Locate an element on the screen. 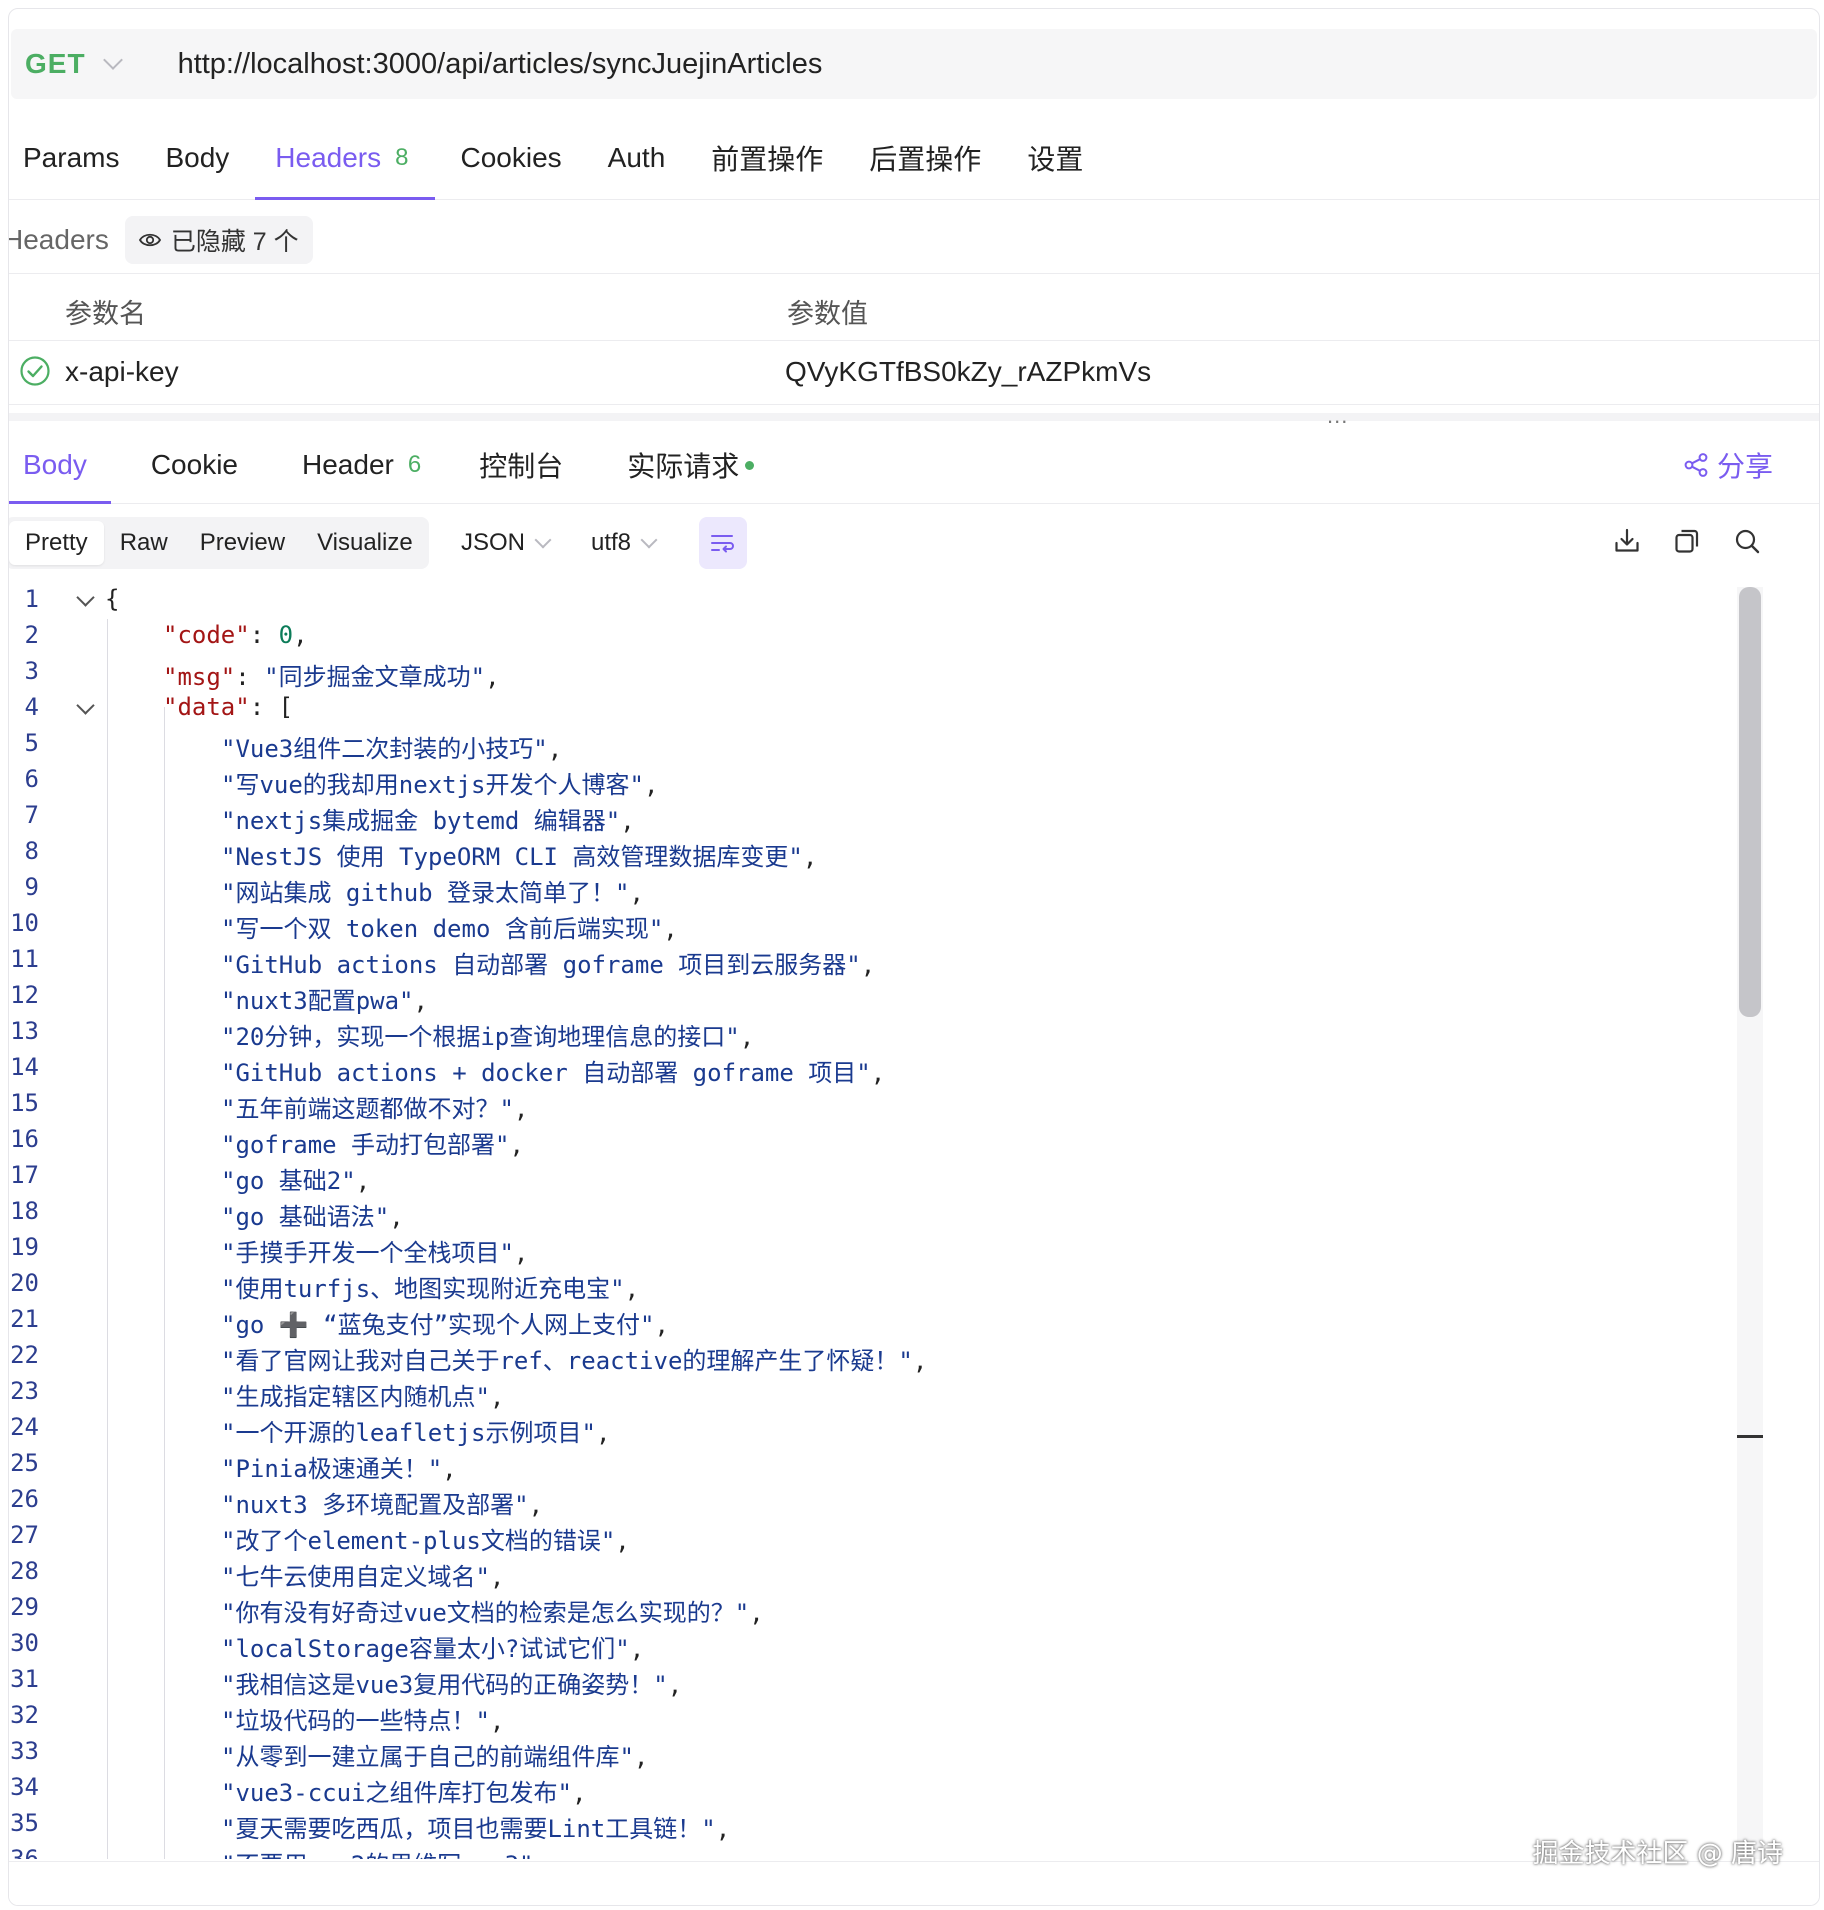 This screenshot has width=1824, height=1910. tab-pre-actions: 前置操作 is located at coordinates (767, 158).